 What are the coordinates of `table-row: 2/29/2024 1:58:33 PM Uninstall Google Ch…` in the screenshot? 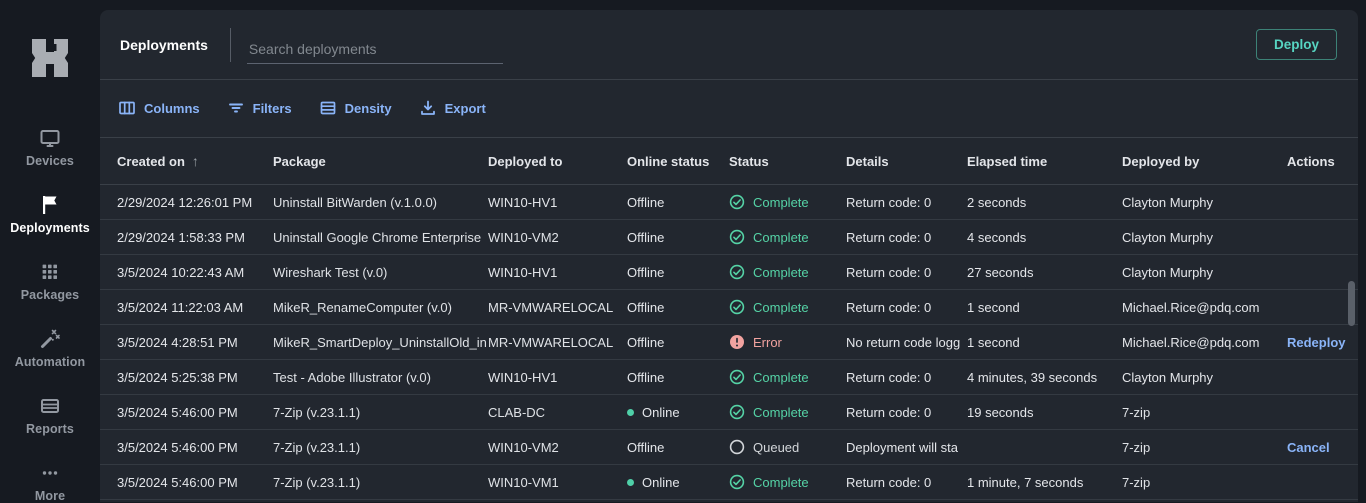 It's located at (729, 237).